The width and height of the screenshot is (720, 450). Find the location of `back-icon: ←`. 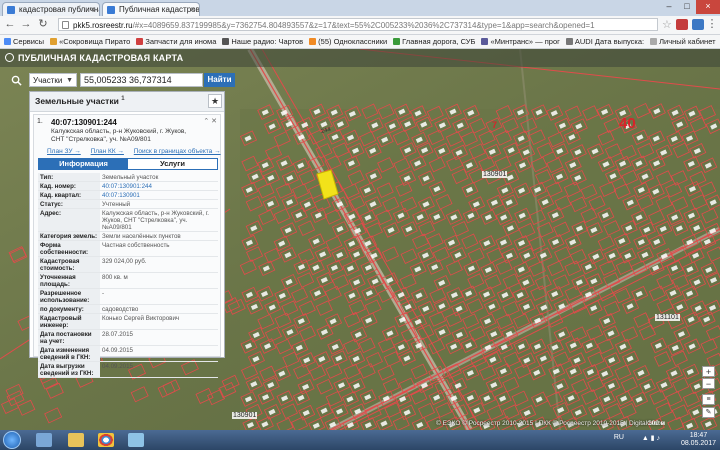

back-icon: ← is located at coordinates (10, 24).